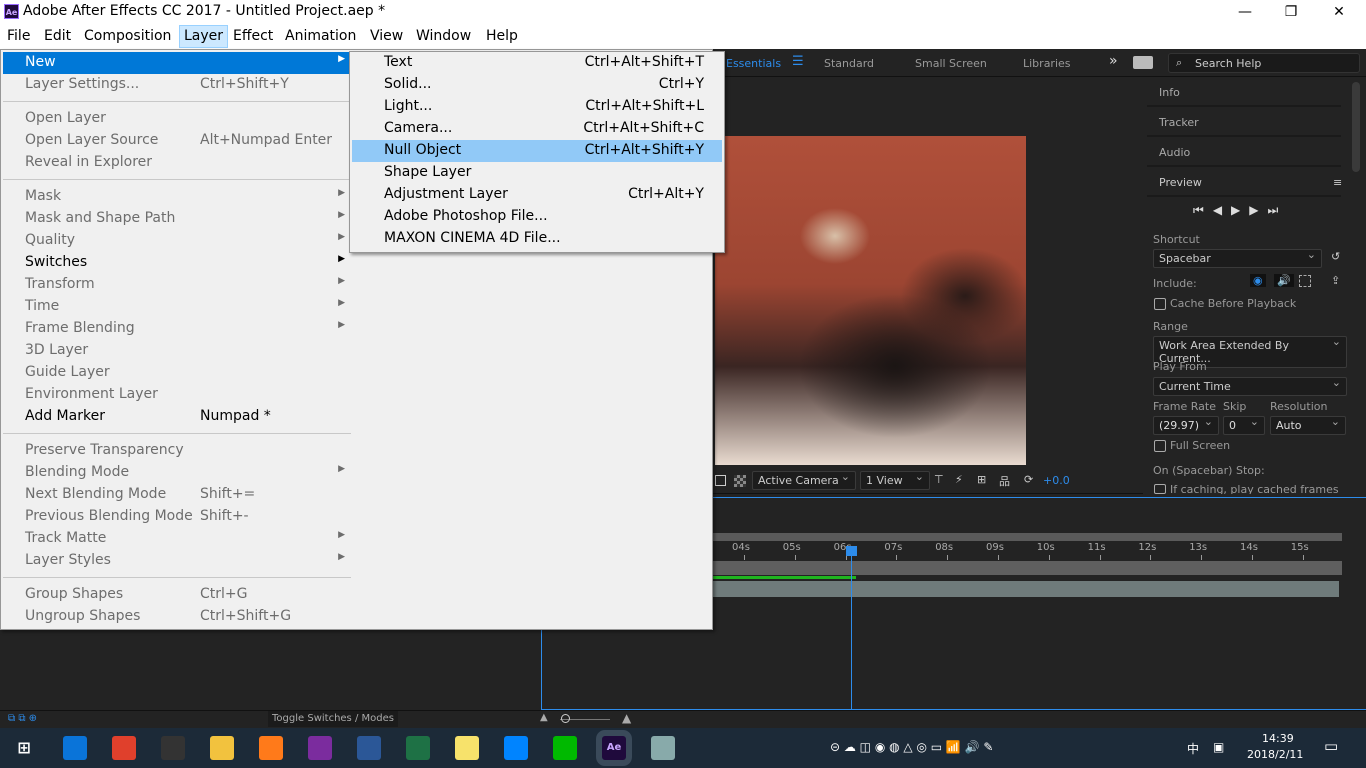 Image resolution: width=1366 pixels, height=768 pixels. What do you see at coordinates (565, 748) in the screenshot?
I see `taskbar-line-icon` at bounding box center [565, 748].